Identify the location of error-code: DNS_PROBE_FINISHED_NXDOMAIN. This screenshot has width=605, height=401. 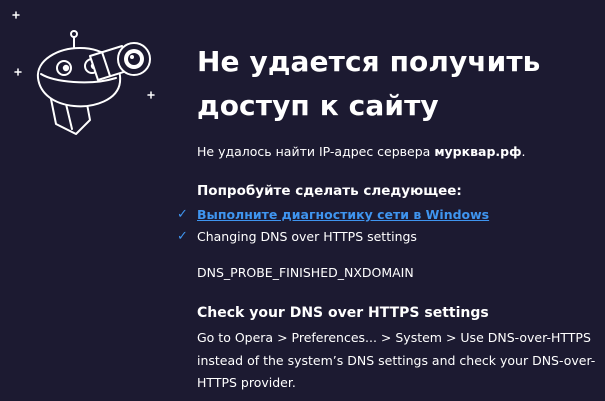
(305, 272).